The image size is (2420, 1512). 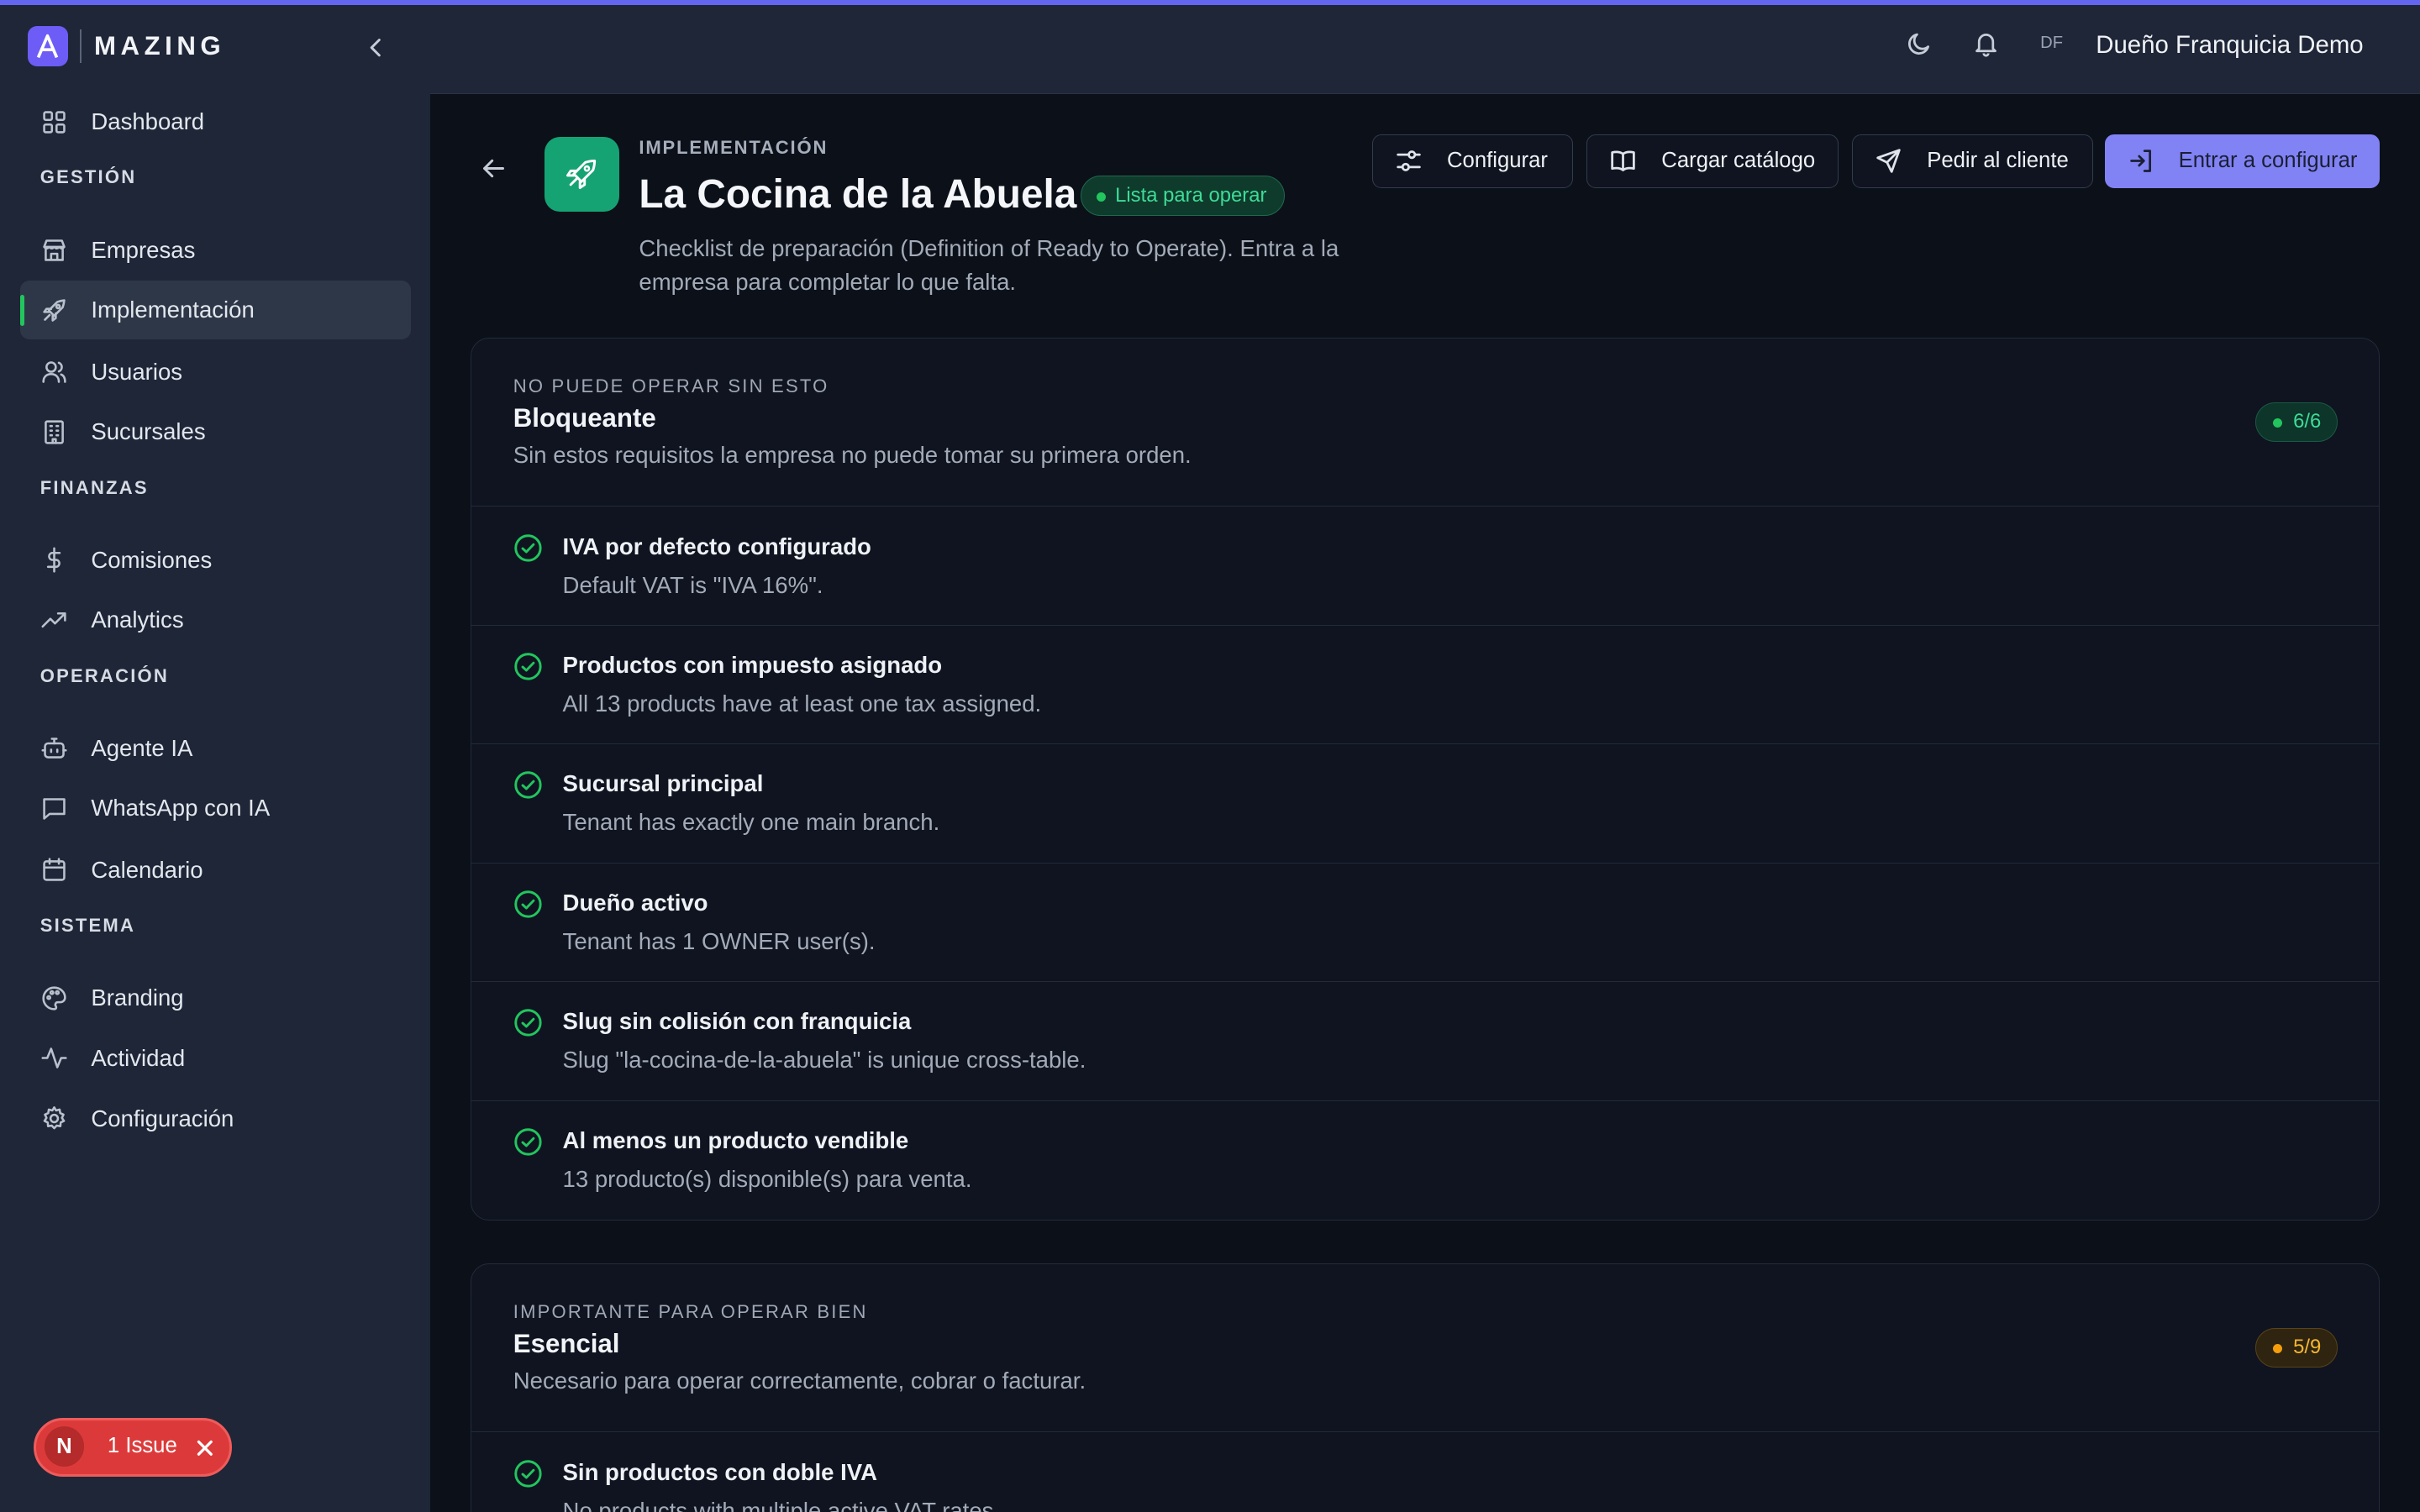 What do you see at coordinates (54, 1118) in the screenshot?
I see `gear-icon` at bounding box center [54, 1118].